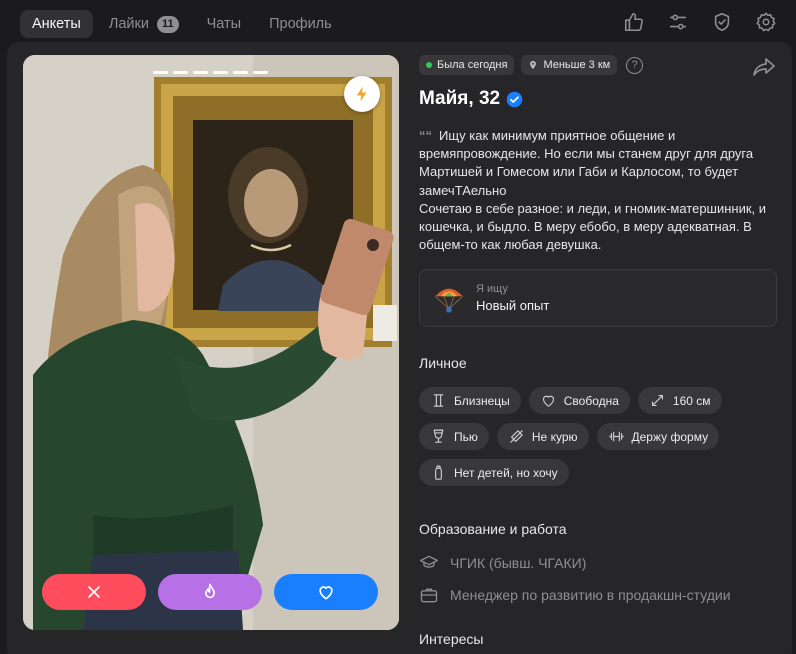 This screenshot has height=654, width=796. What do you see at coordinates (128, 24) in the screenshot?
I see `tab-likes-label: Лайки` at bounding box center [128, 24].